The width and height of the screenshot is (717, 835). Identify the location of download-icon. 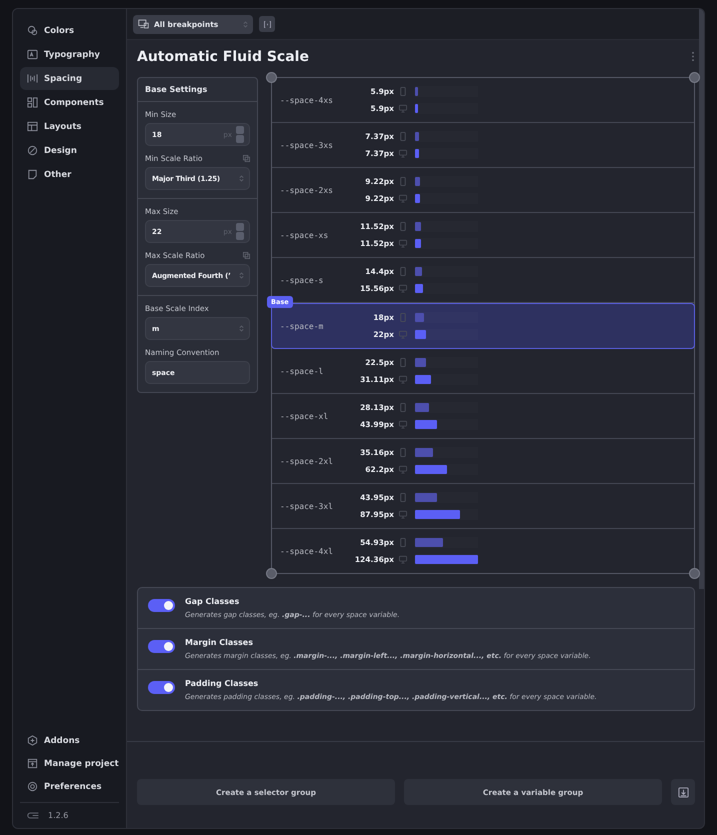
(683, 792).